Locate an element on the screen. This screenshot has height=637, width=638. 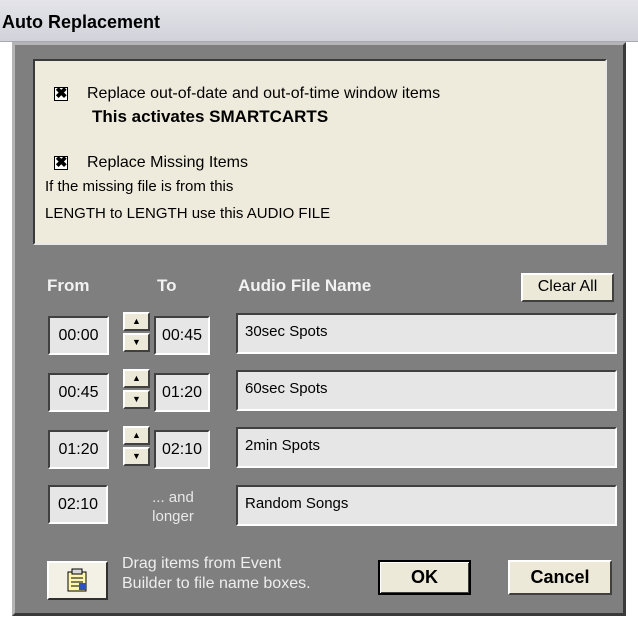
audio-file-field-row3: 2min Spots is located at coordinates (426, 447).